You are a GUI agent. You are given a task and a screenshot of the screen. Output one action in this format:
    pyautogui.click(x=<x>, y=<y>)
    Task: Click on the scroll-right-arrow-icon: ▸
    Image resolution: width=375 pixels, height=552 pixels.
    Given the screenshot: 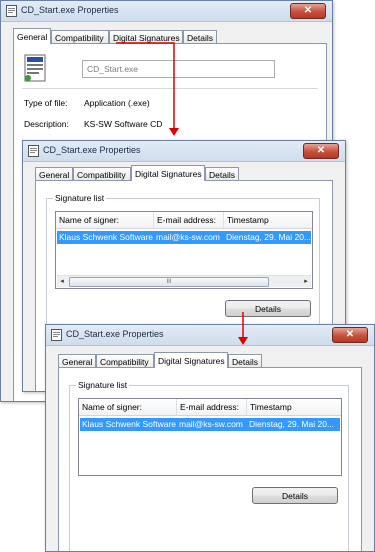 What is the action you would take?
    pyautogui.click(x=306, y=281)
    